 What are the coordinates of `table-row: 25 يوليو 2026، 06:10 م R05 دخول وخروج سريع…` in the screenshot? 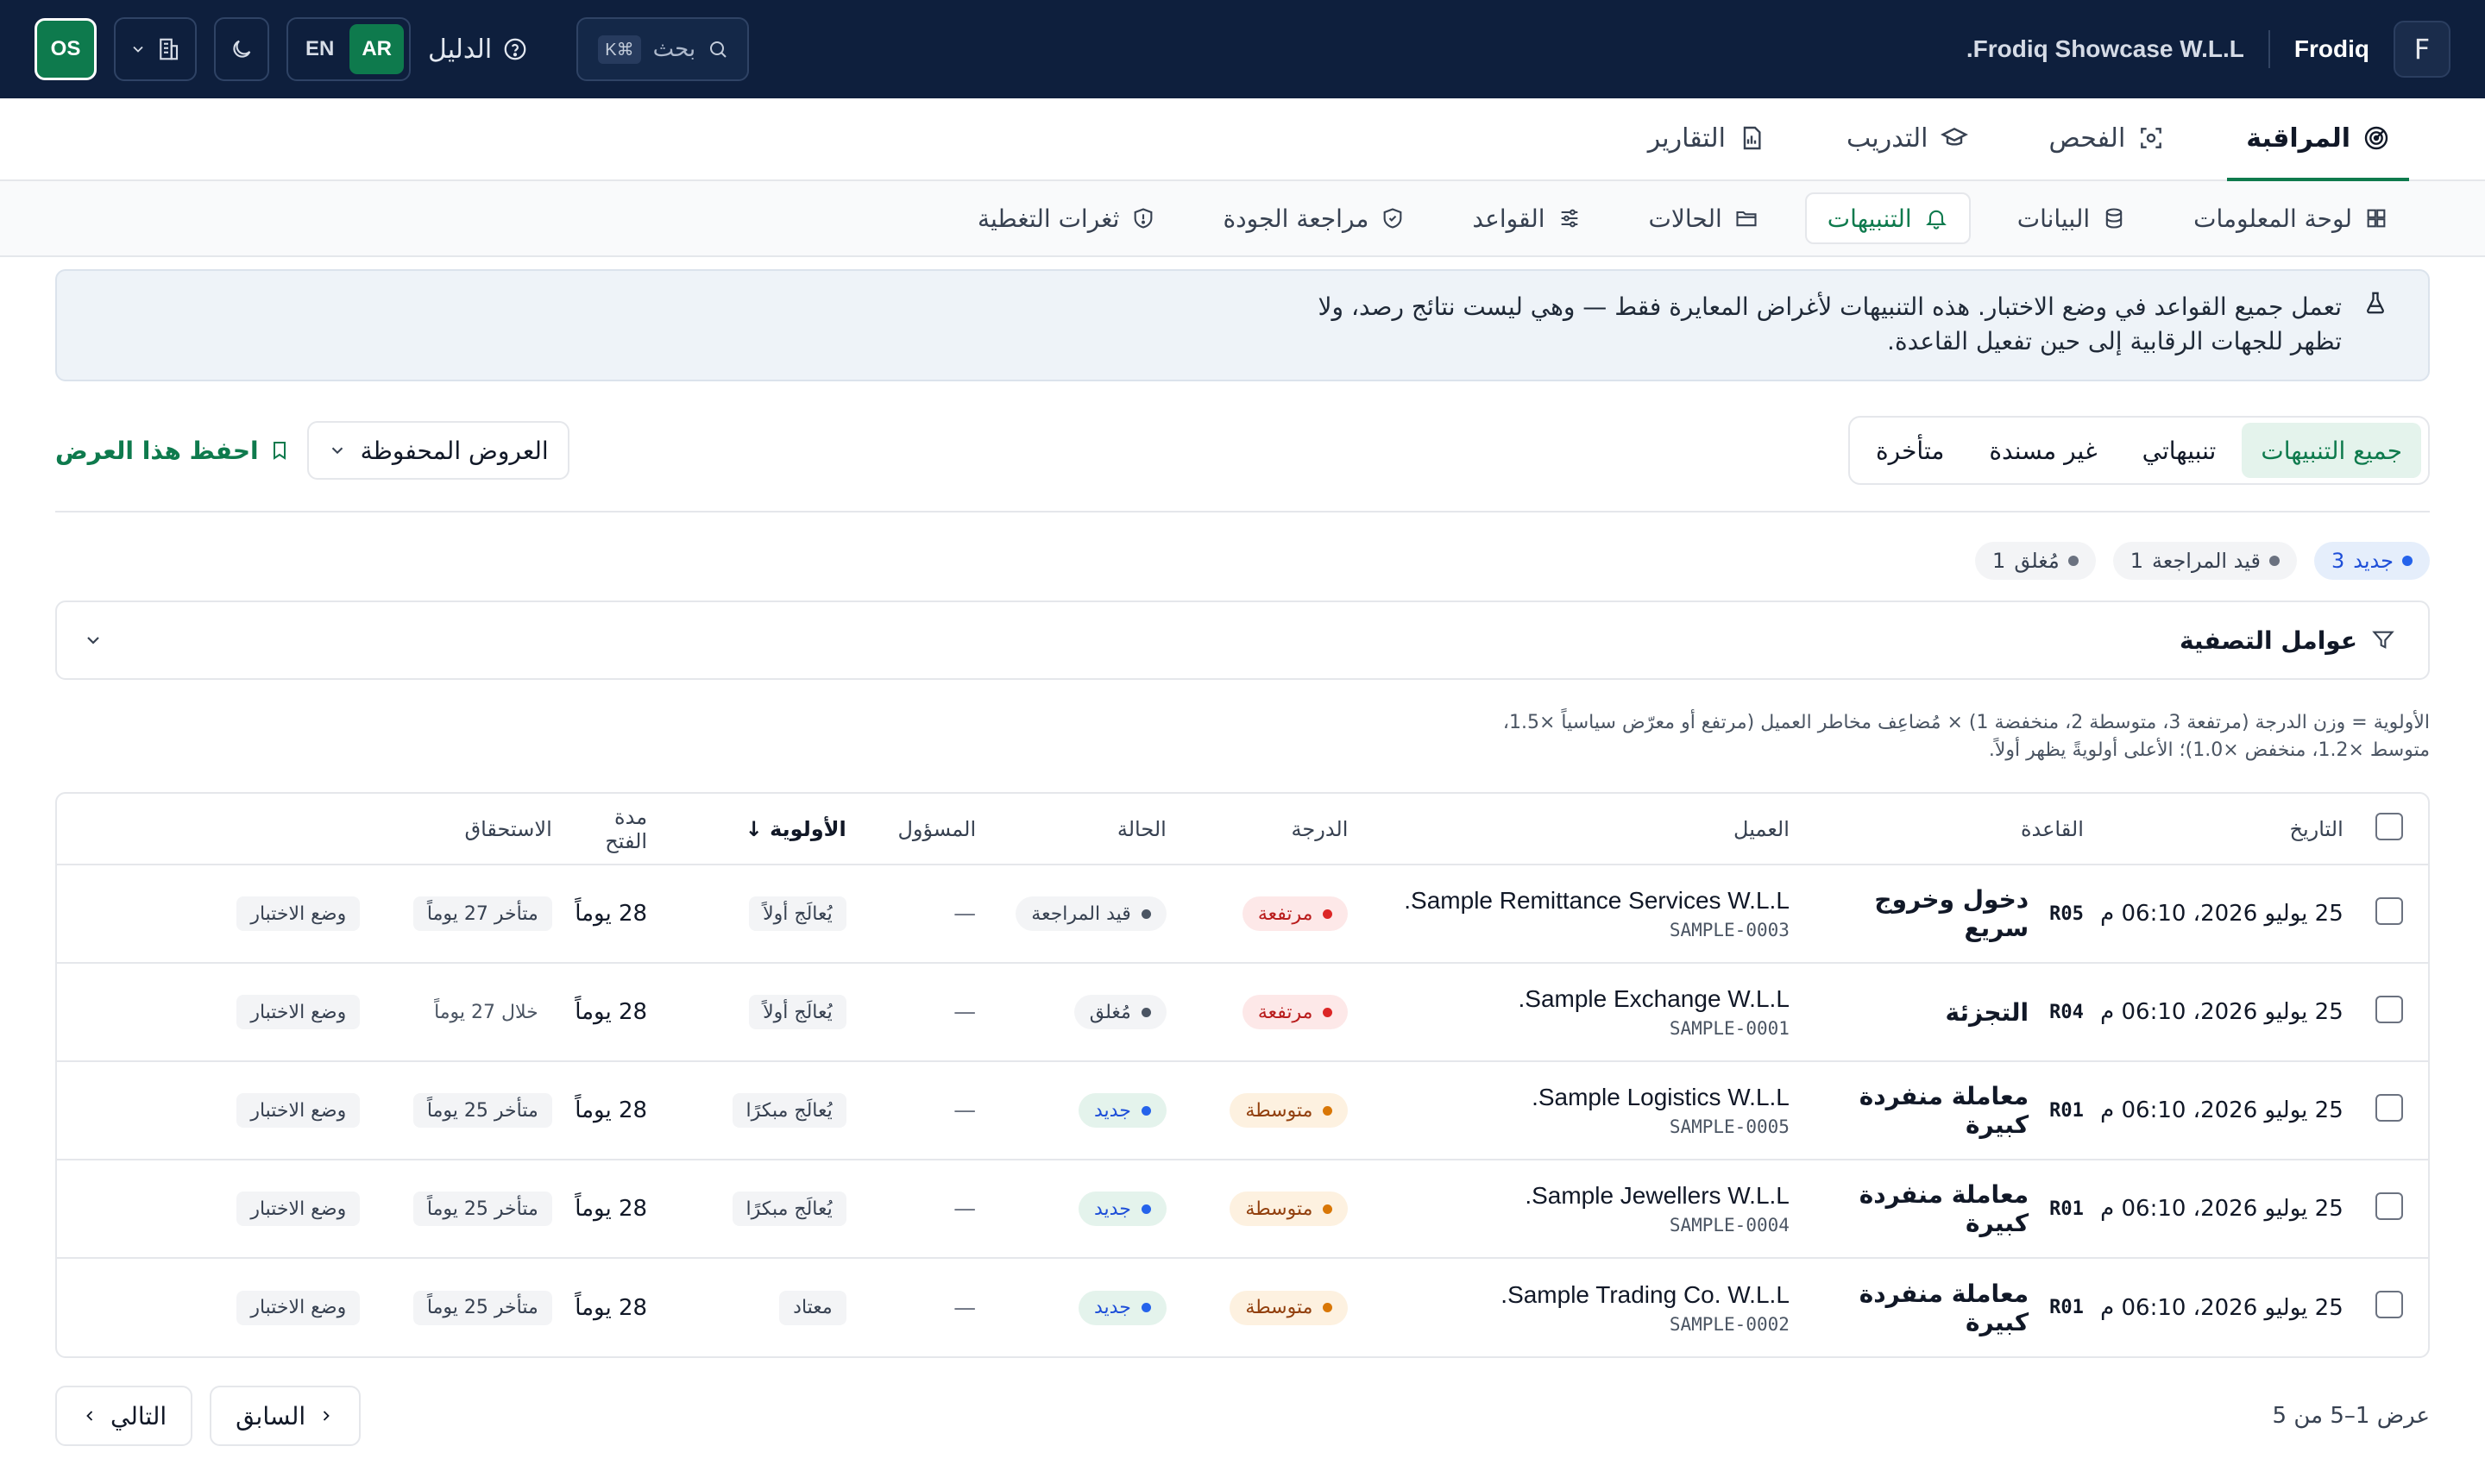 It's located at (1242, 914).